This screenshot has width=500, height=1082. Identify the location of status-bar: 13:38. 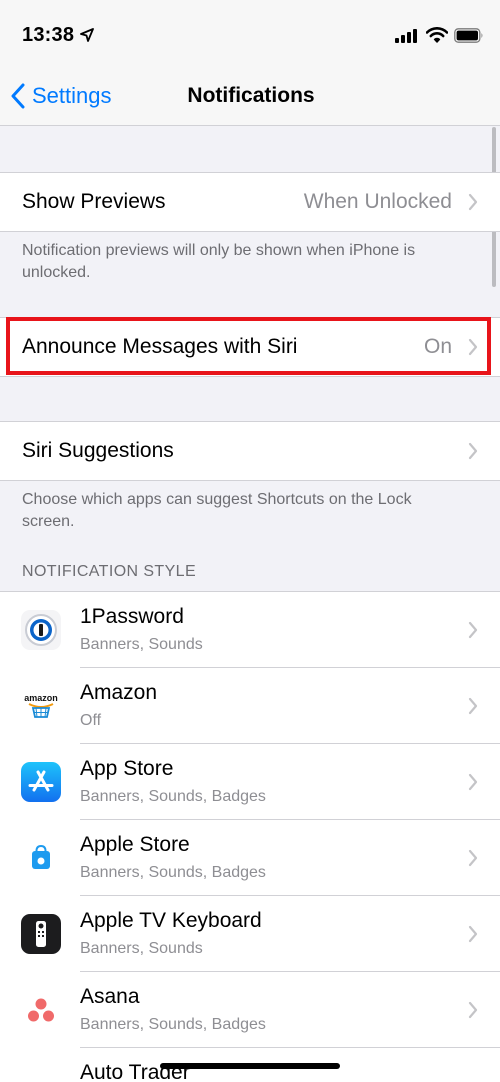
(250, 33).